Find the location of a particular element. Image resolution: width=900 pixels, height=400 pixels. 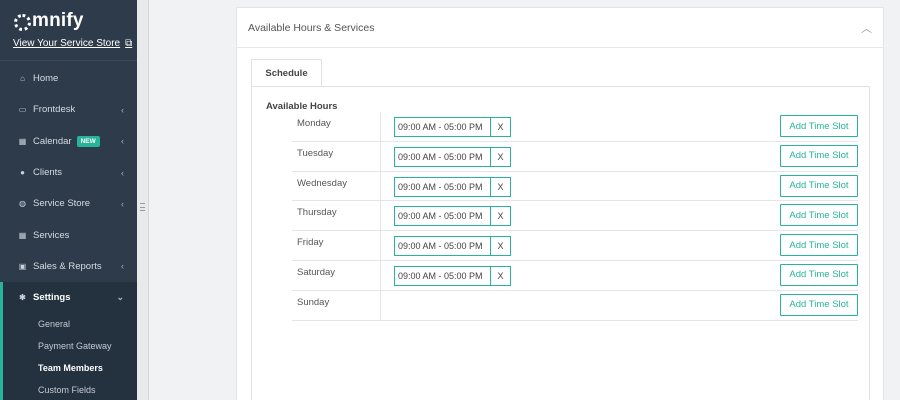

sidebar-divider is located at coordinates (68, 60).